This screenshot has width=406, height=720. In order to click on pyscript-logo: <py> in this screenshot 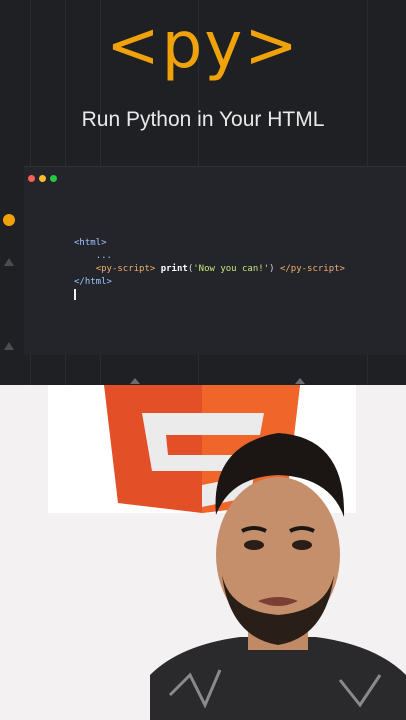, I will do `click(203, 46)`.